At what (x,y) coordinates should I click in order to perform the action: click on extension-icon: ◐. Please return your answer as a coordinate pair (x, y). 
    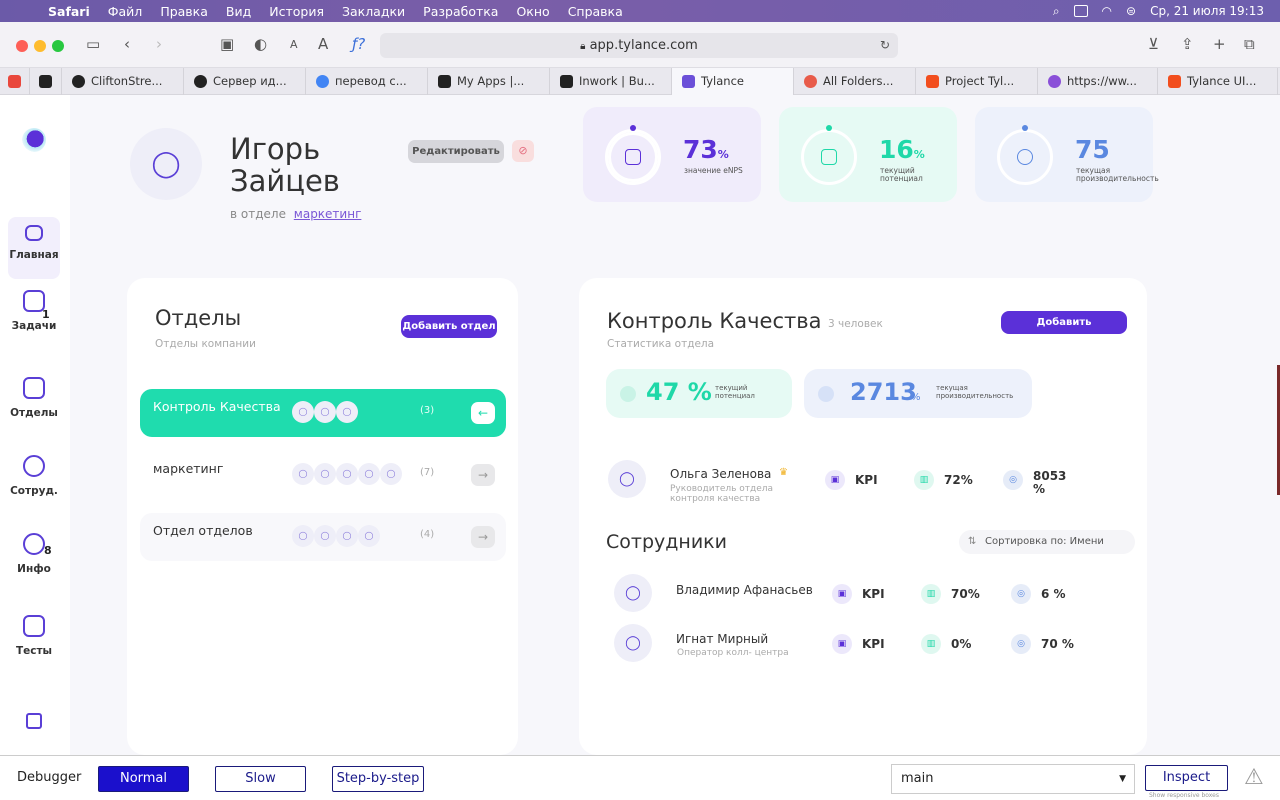
    Looking at the image, I should click on (260, 44).